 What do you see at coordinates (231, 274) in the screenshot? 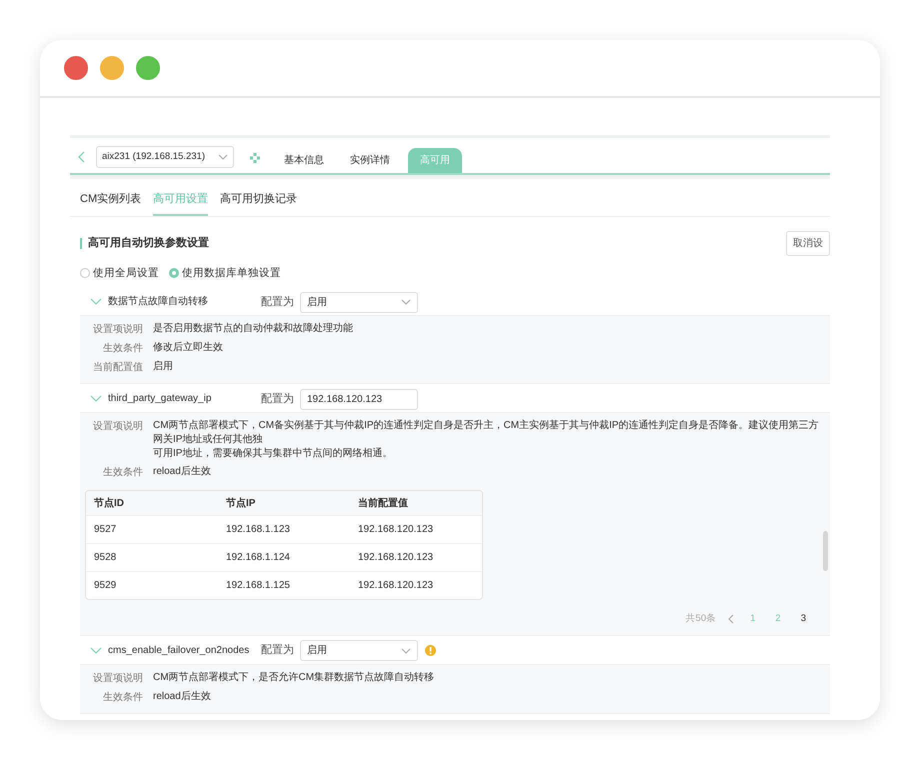
I see `radio-label: 使用数据库单独设置` at bounding box center [231, 274].